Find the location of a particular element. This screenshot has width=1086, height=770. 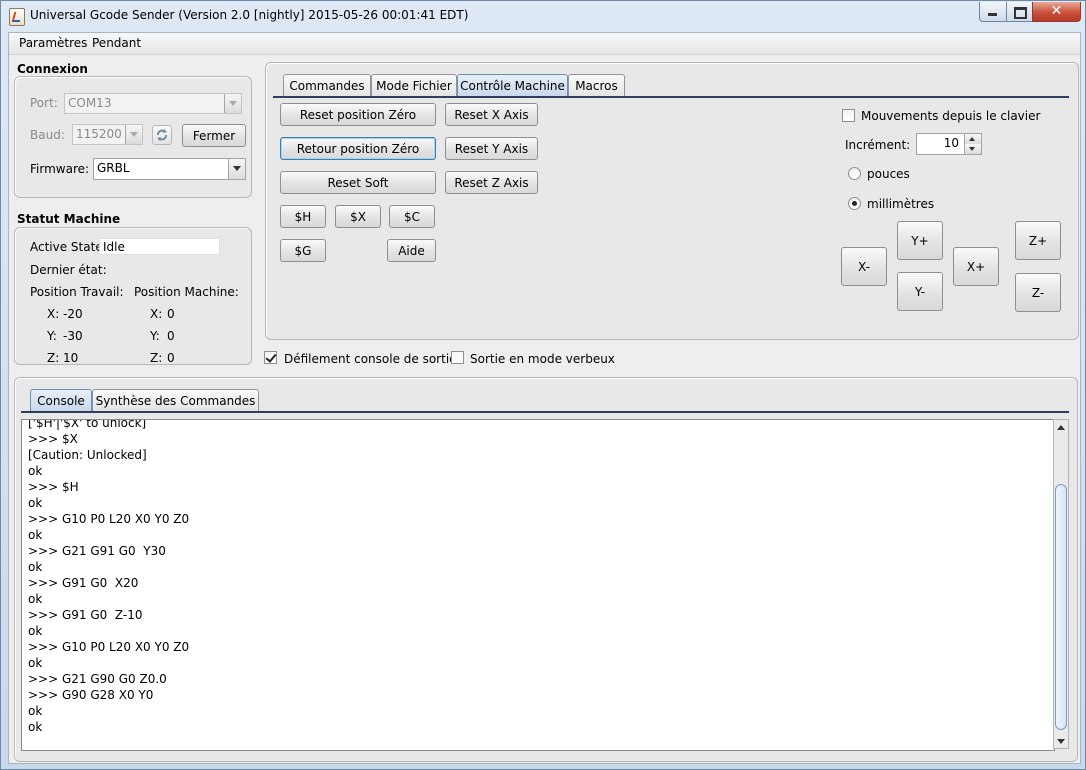

help-button: Aide is located at coordinates (411, 250).